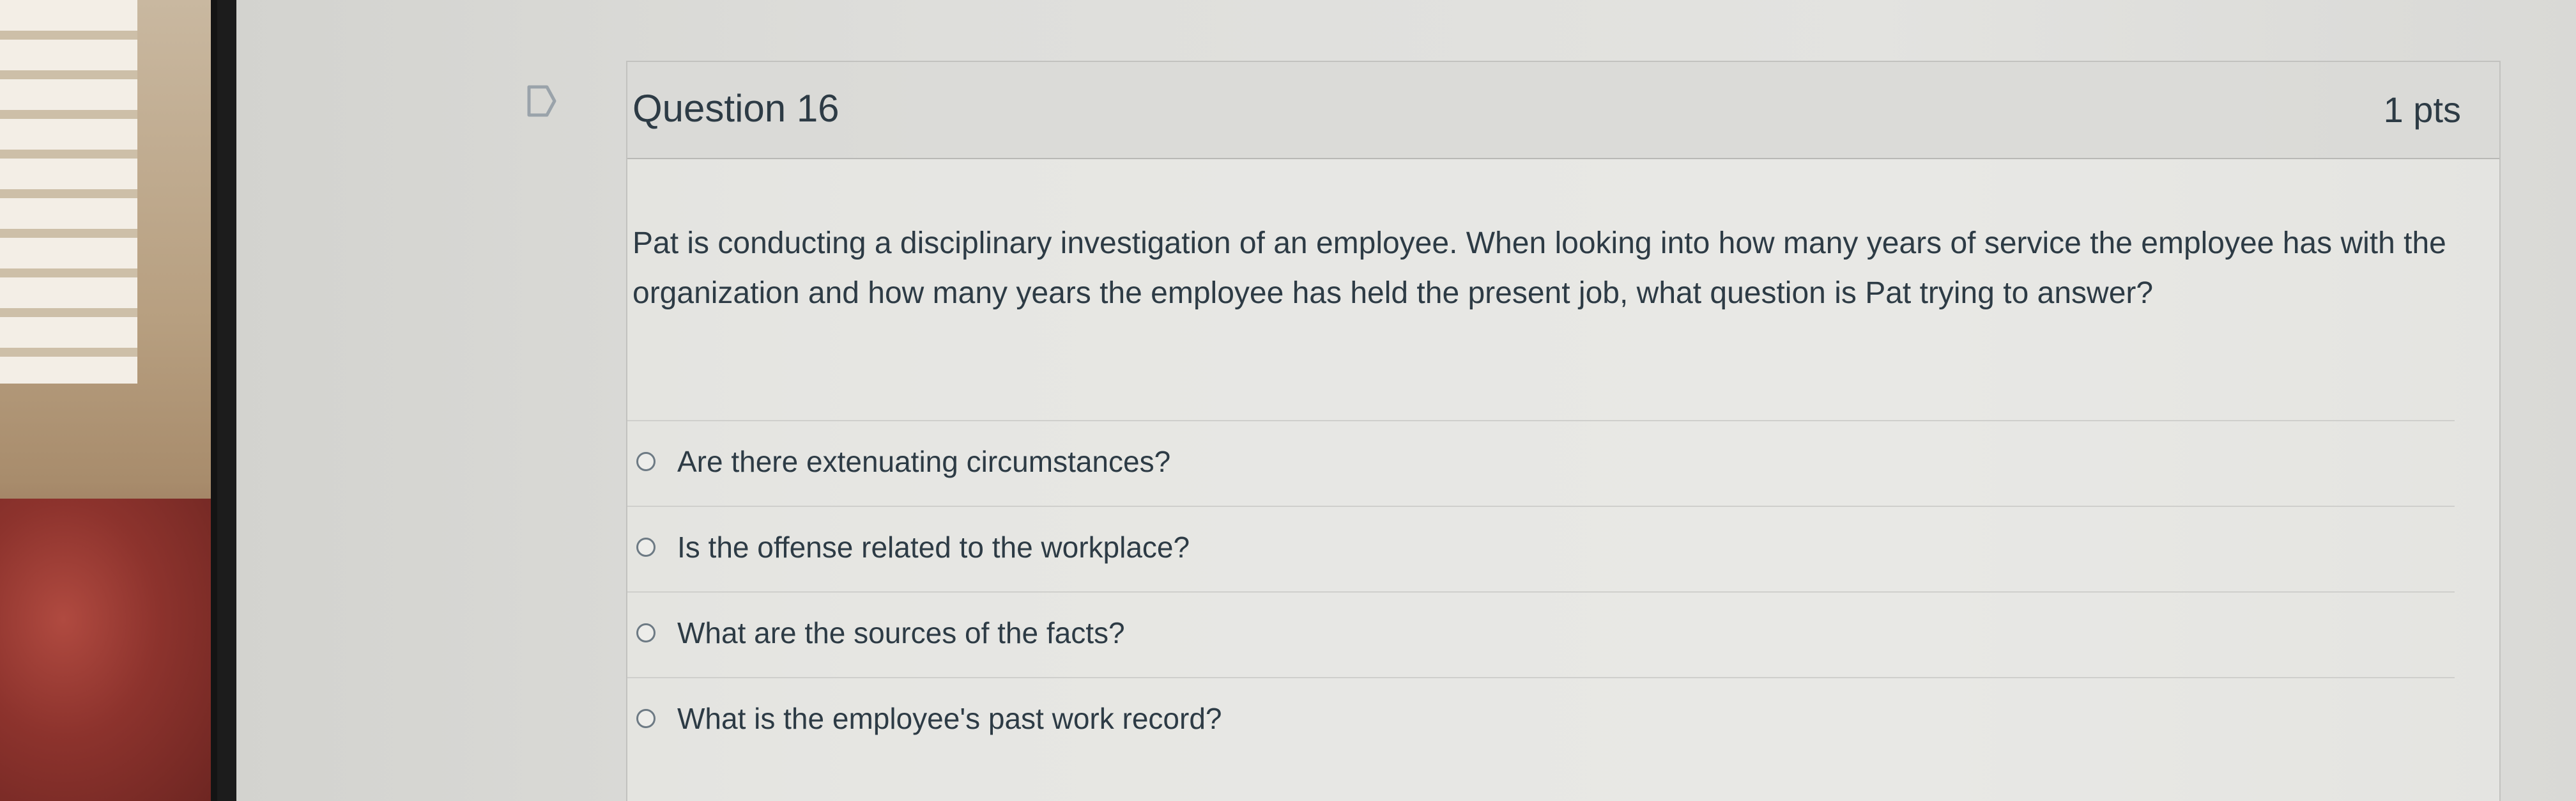 The image size is (2576, 801). I want to click on flag-icon, so click(542, 101).